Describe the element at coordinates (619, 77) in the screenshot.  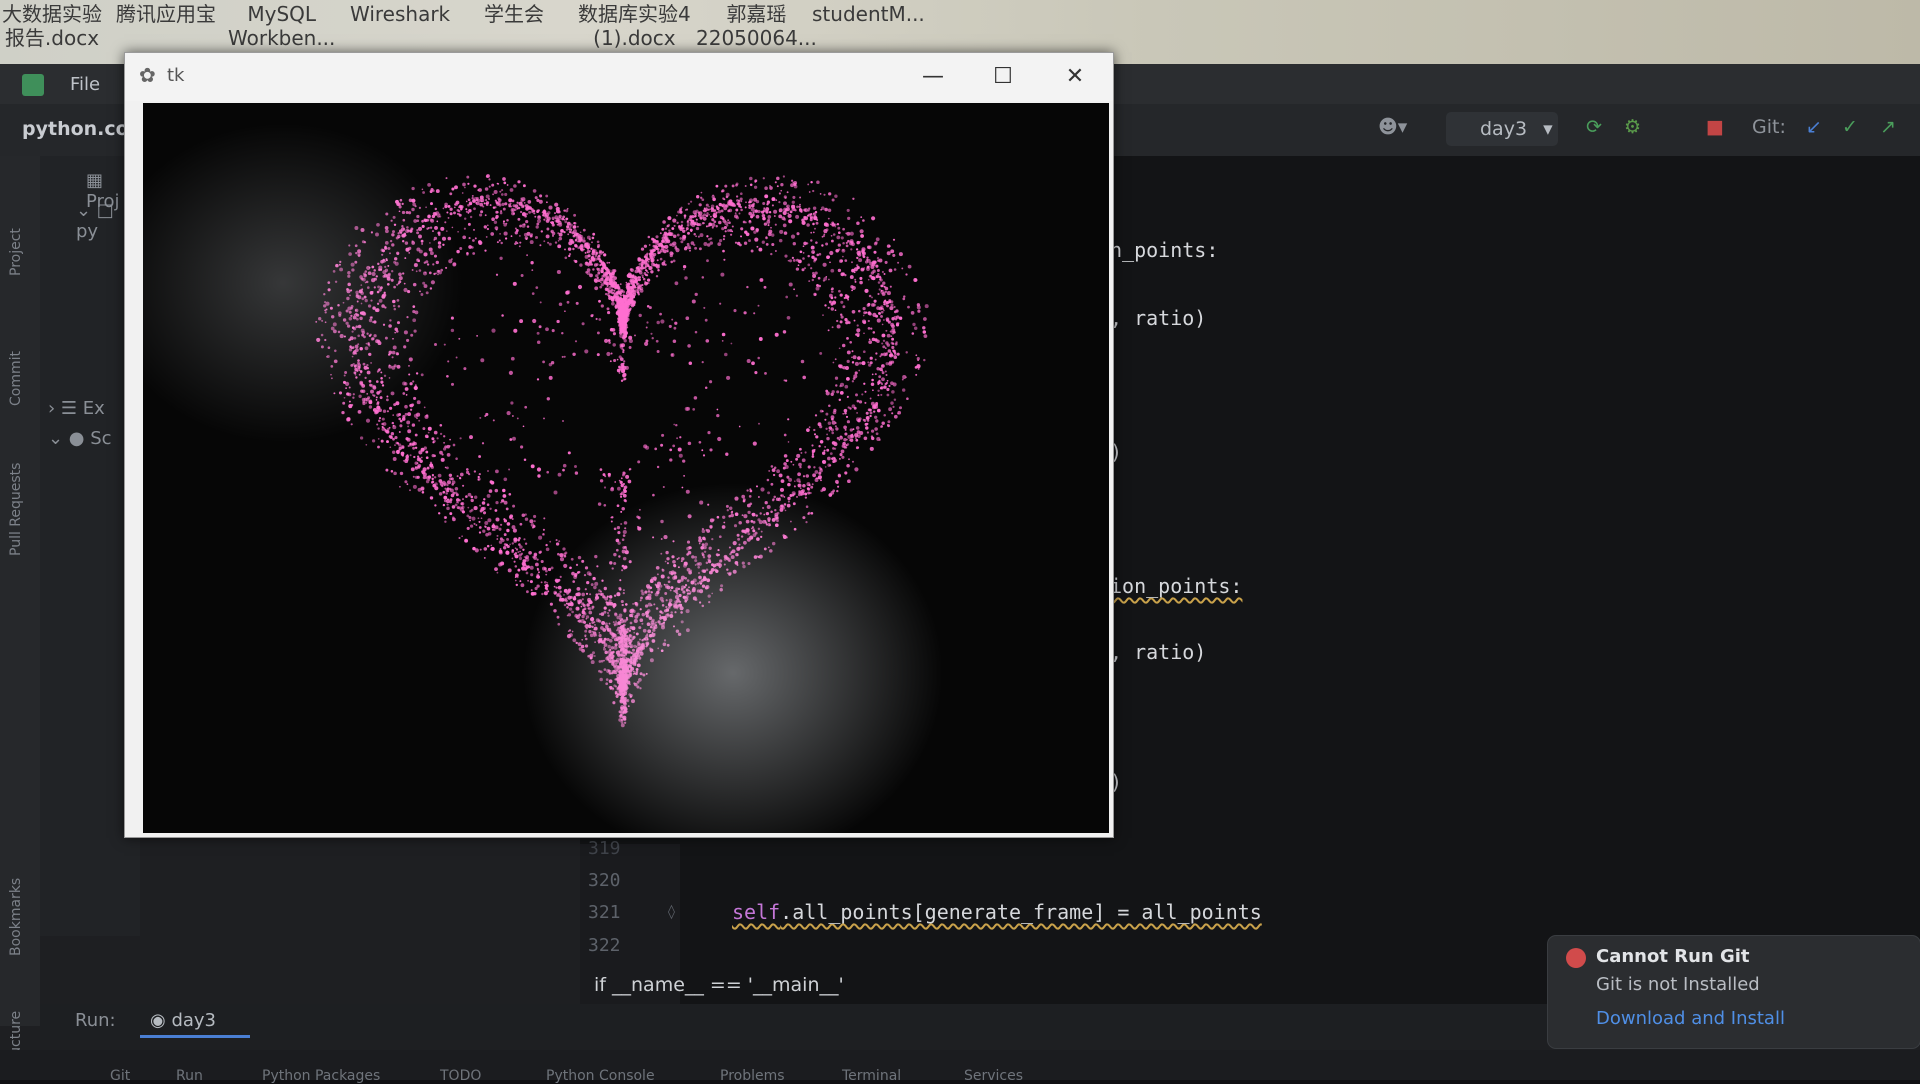
I see `tk-titlebar: ✿ tk — ☐ ✕` at that location.